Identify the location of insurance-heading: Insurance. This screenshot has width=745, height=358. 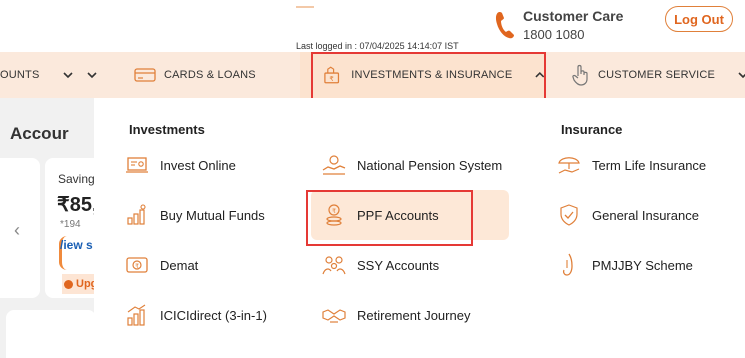
(592, 129).